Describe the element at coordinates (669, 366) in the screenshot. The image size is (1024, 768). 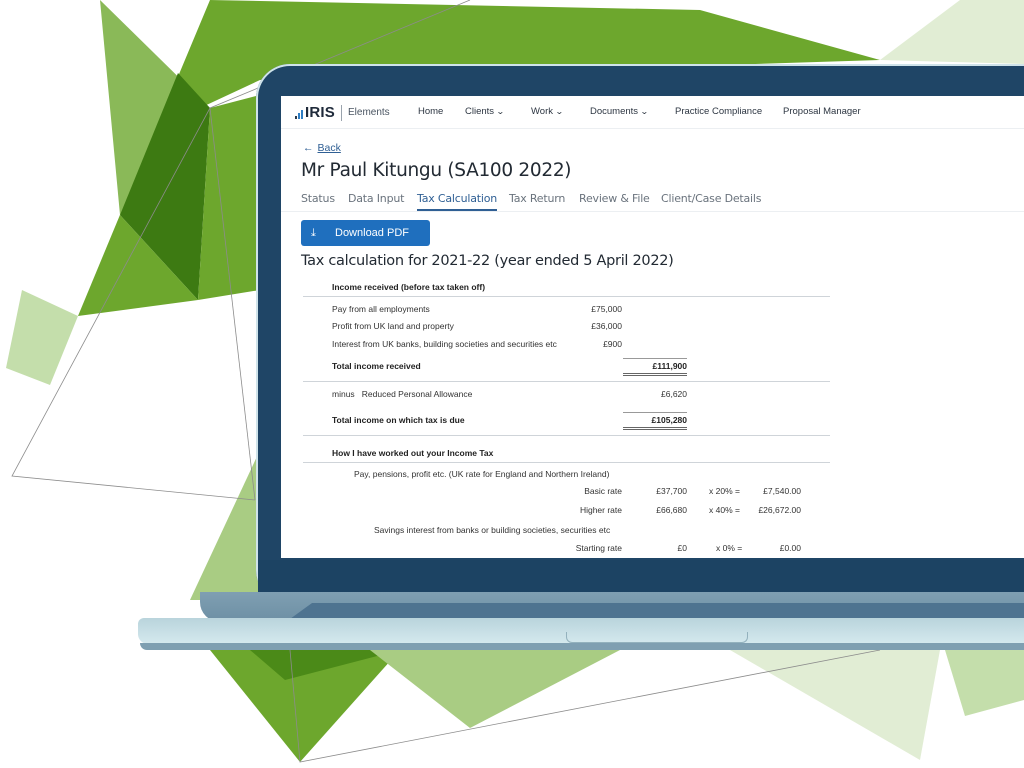
I see `total-income-amount: £111,900` at that location.